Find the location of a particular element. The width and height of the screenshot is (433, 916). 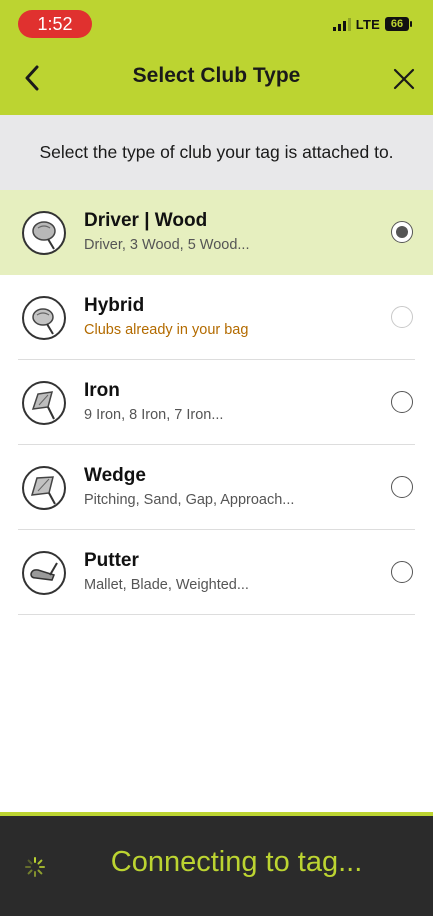

battery-icon: 66 is located at coordinates (398, 24).